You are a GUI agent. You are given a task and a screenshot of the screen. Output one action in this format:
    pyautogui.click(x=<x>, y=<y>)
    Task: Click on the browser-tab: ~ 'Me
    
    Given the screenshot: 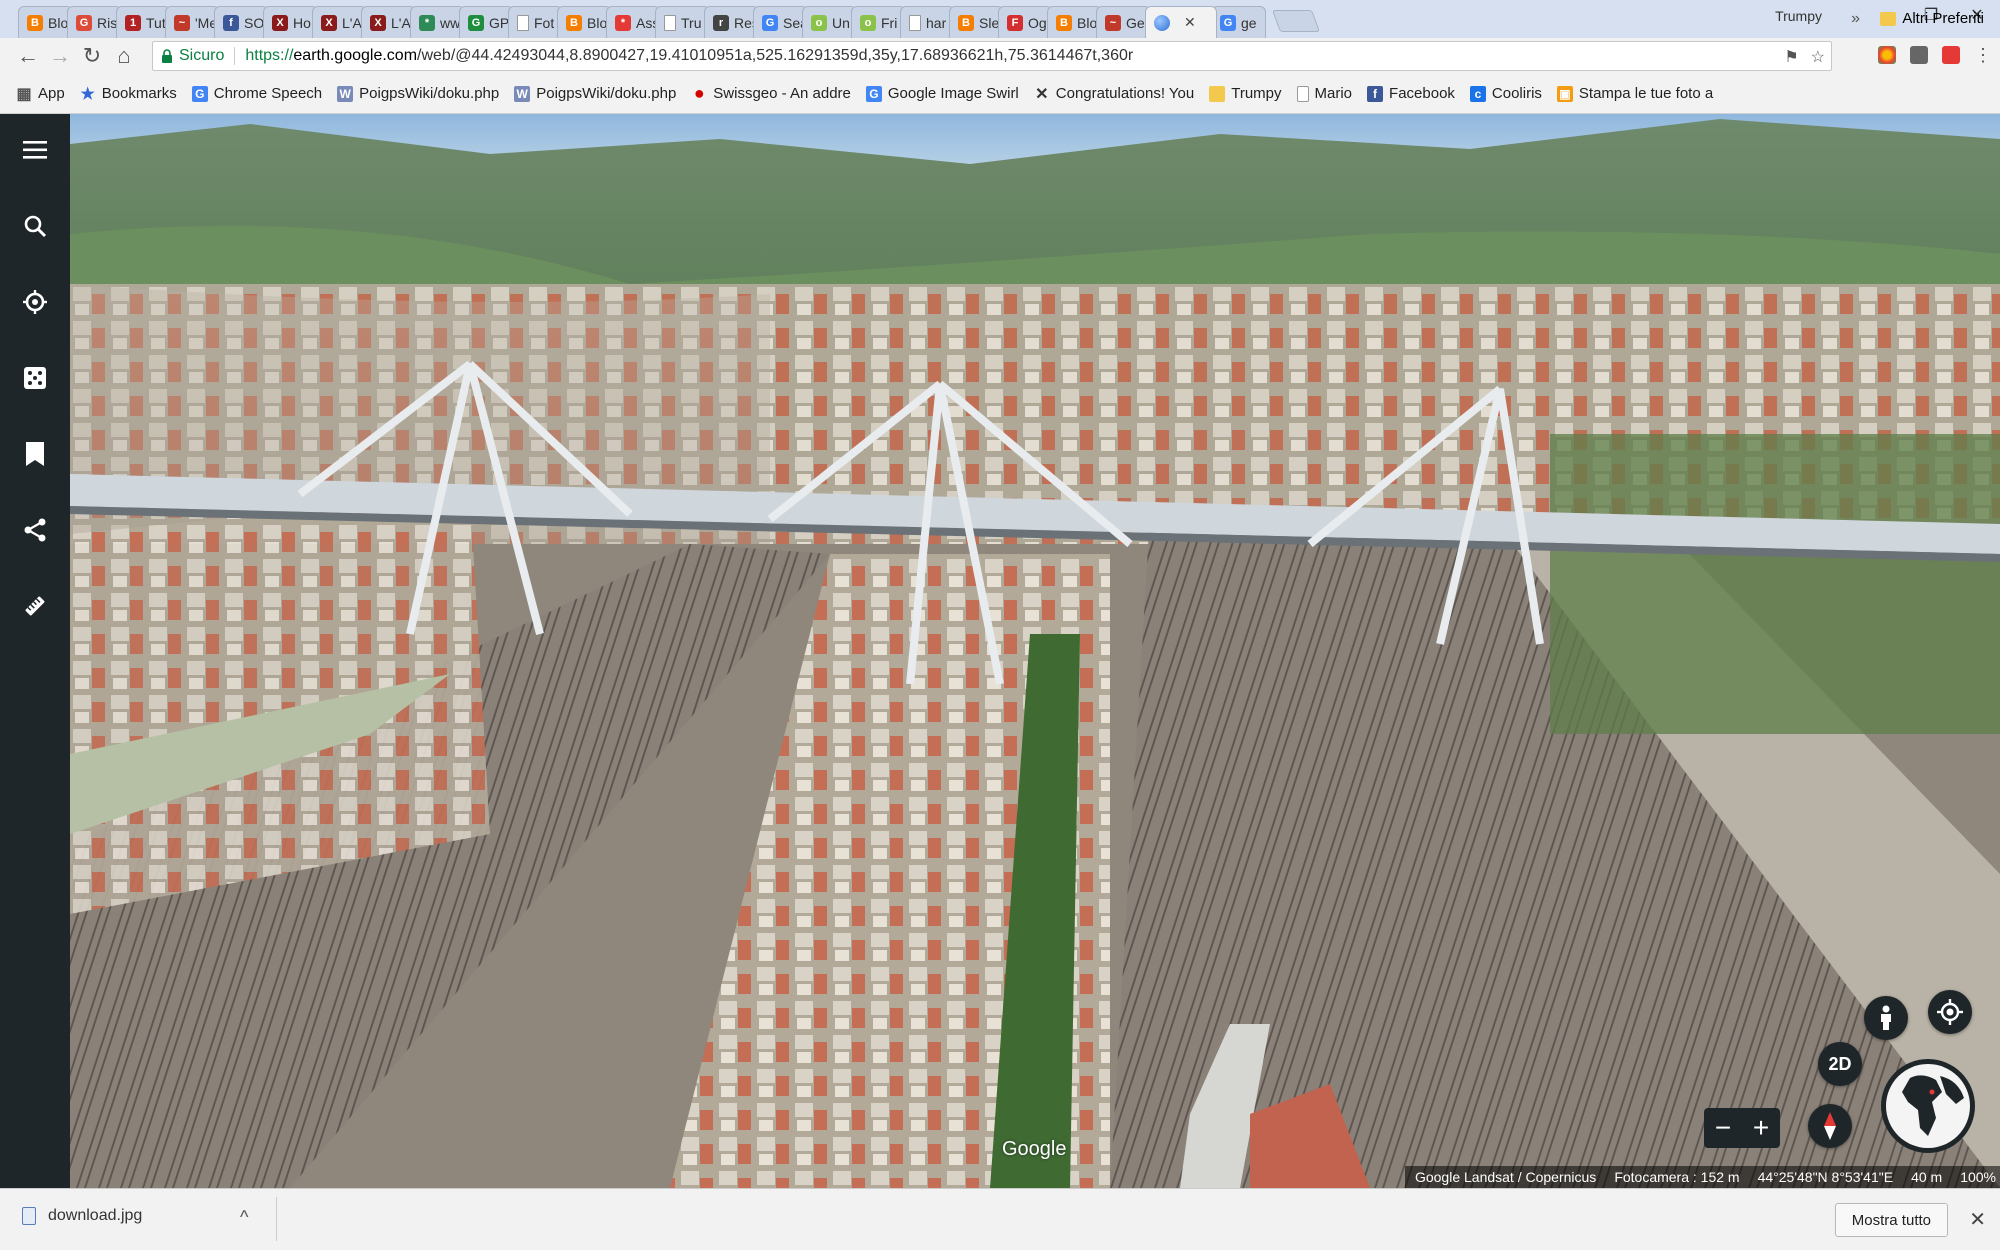 What is the action you would take?
    pyautogui.click(x=192, y=22)
    